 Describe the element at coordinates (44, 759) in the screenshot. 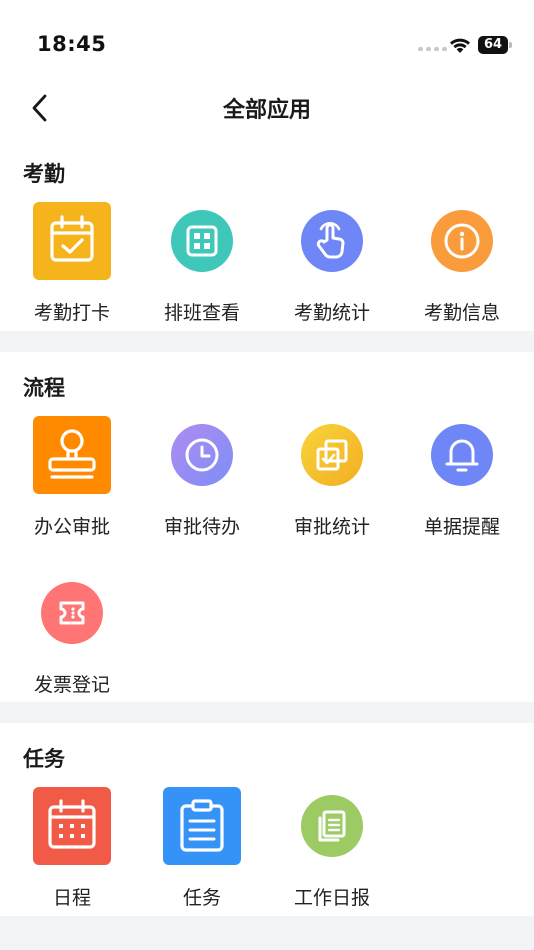

I see `section-title: 任务` at that location.